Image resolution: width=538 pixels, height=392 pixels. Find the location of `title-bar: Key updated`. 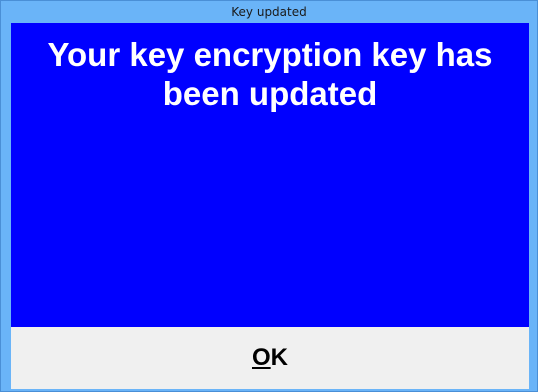

title-bar: Key updated is located at coordinates (269, 12).